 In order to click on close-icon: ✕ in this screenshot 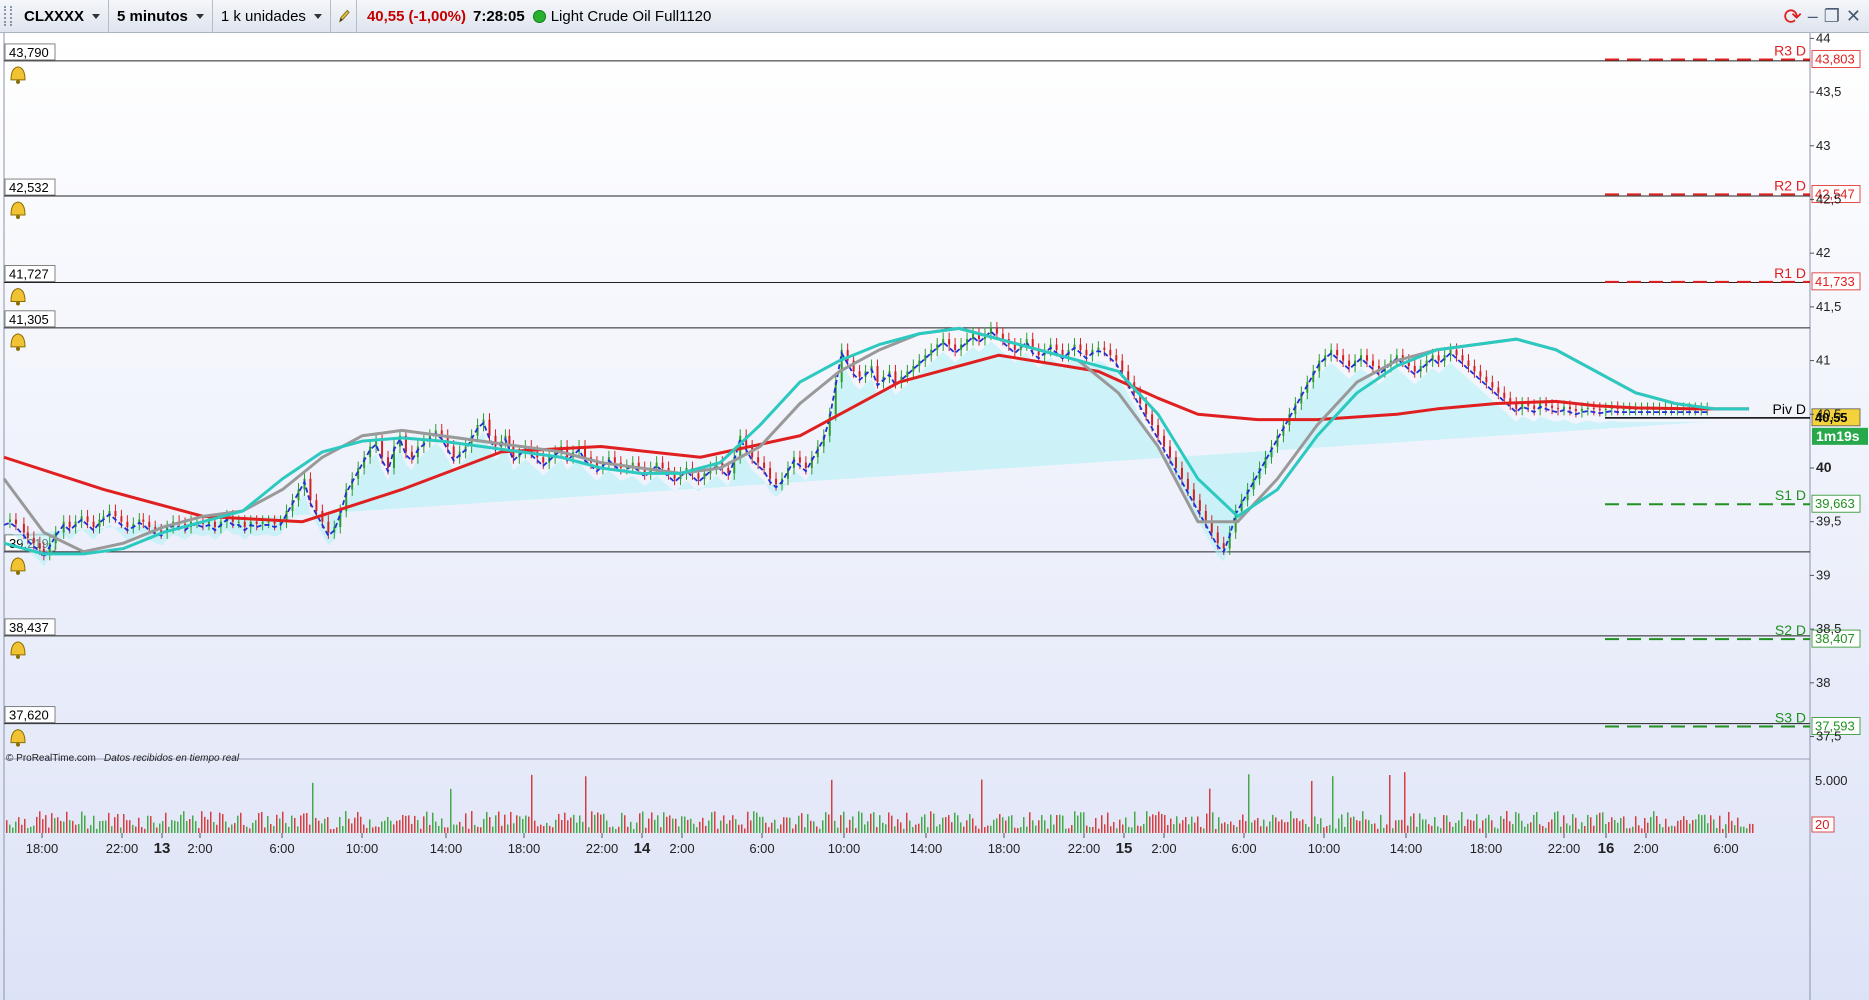, I will do `click(1853, 16)`.